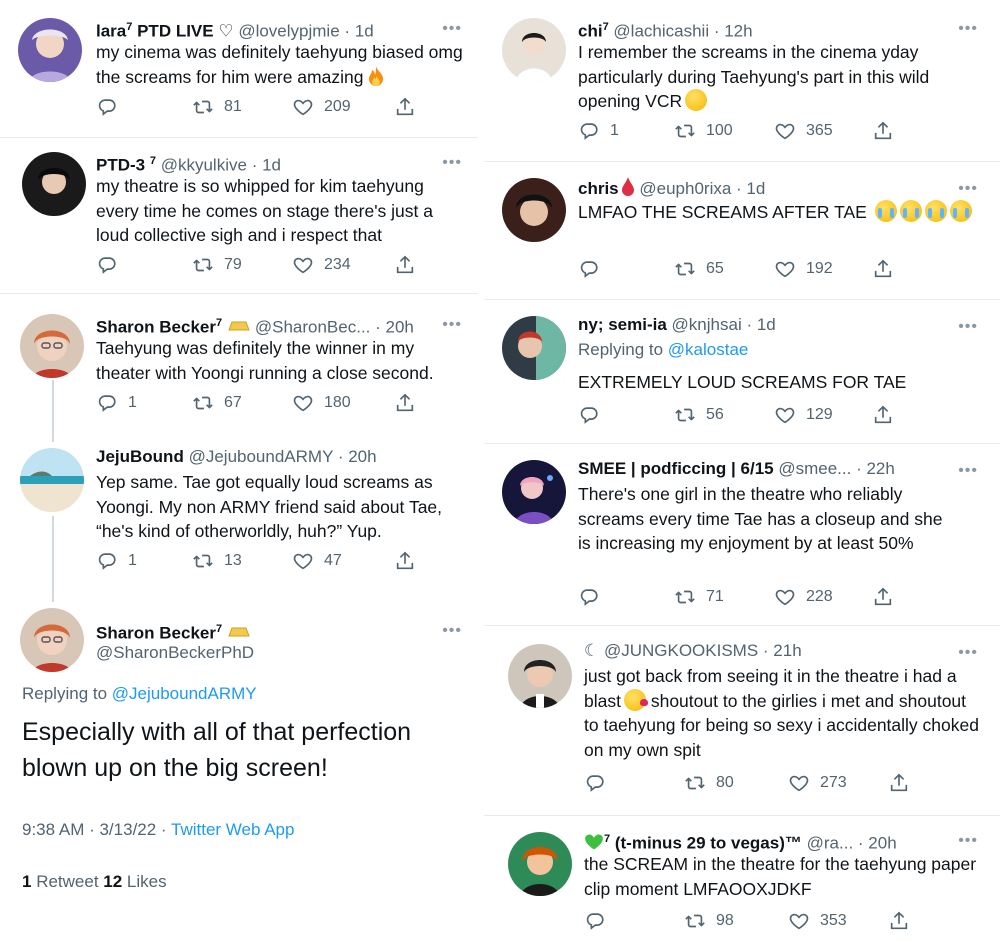 The width and height of the screenshot is (1000, 942). I want to click on display-name: chi, so click(590, 31).